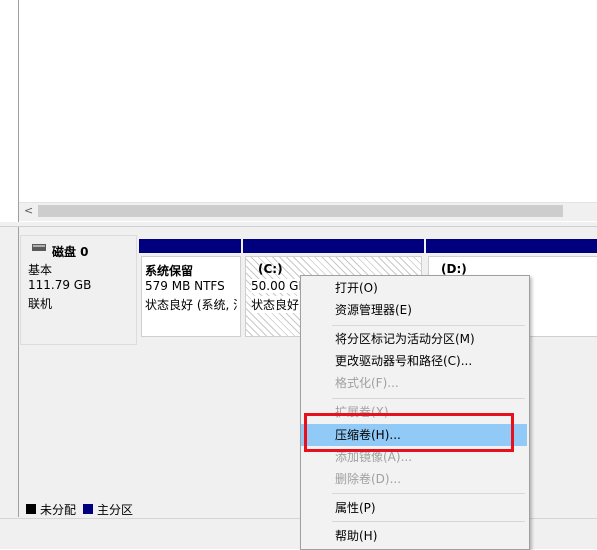 This screenshot has width=597, height=550. I want to click on menu-item-label: 打开(O), so click(356, 288).